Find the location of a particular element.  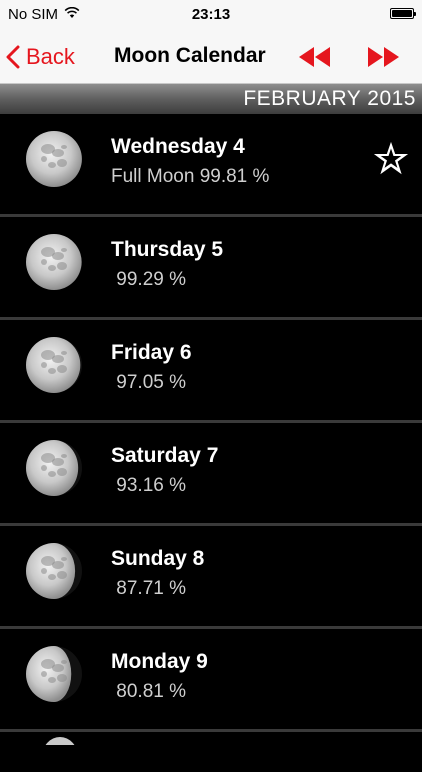

next-month-button is located at coordinates (383, 57).